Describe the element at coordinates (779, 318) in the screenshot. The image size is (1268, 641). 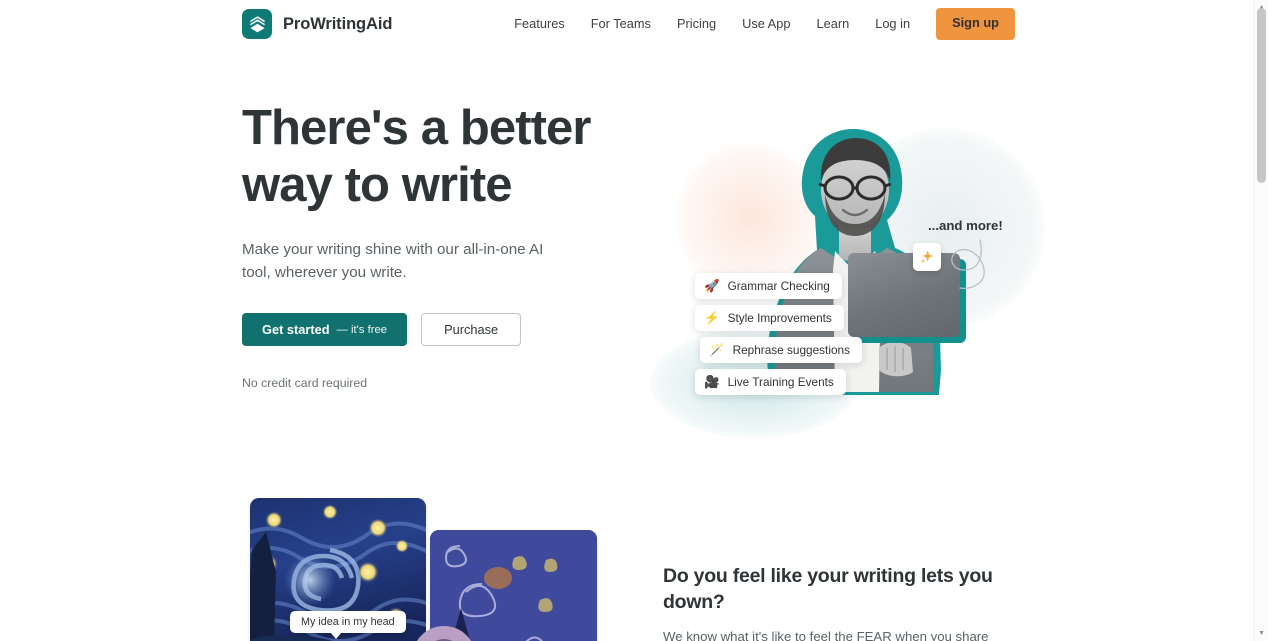
I see `feature-pill-label: Style Improvements` at that location.